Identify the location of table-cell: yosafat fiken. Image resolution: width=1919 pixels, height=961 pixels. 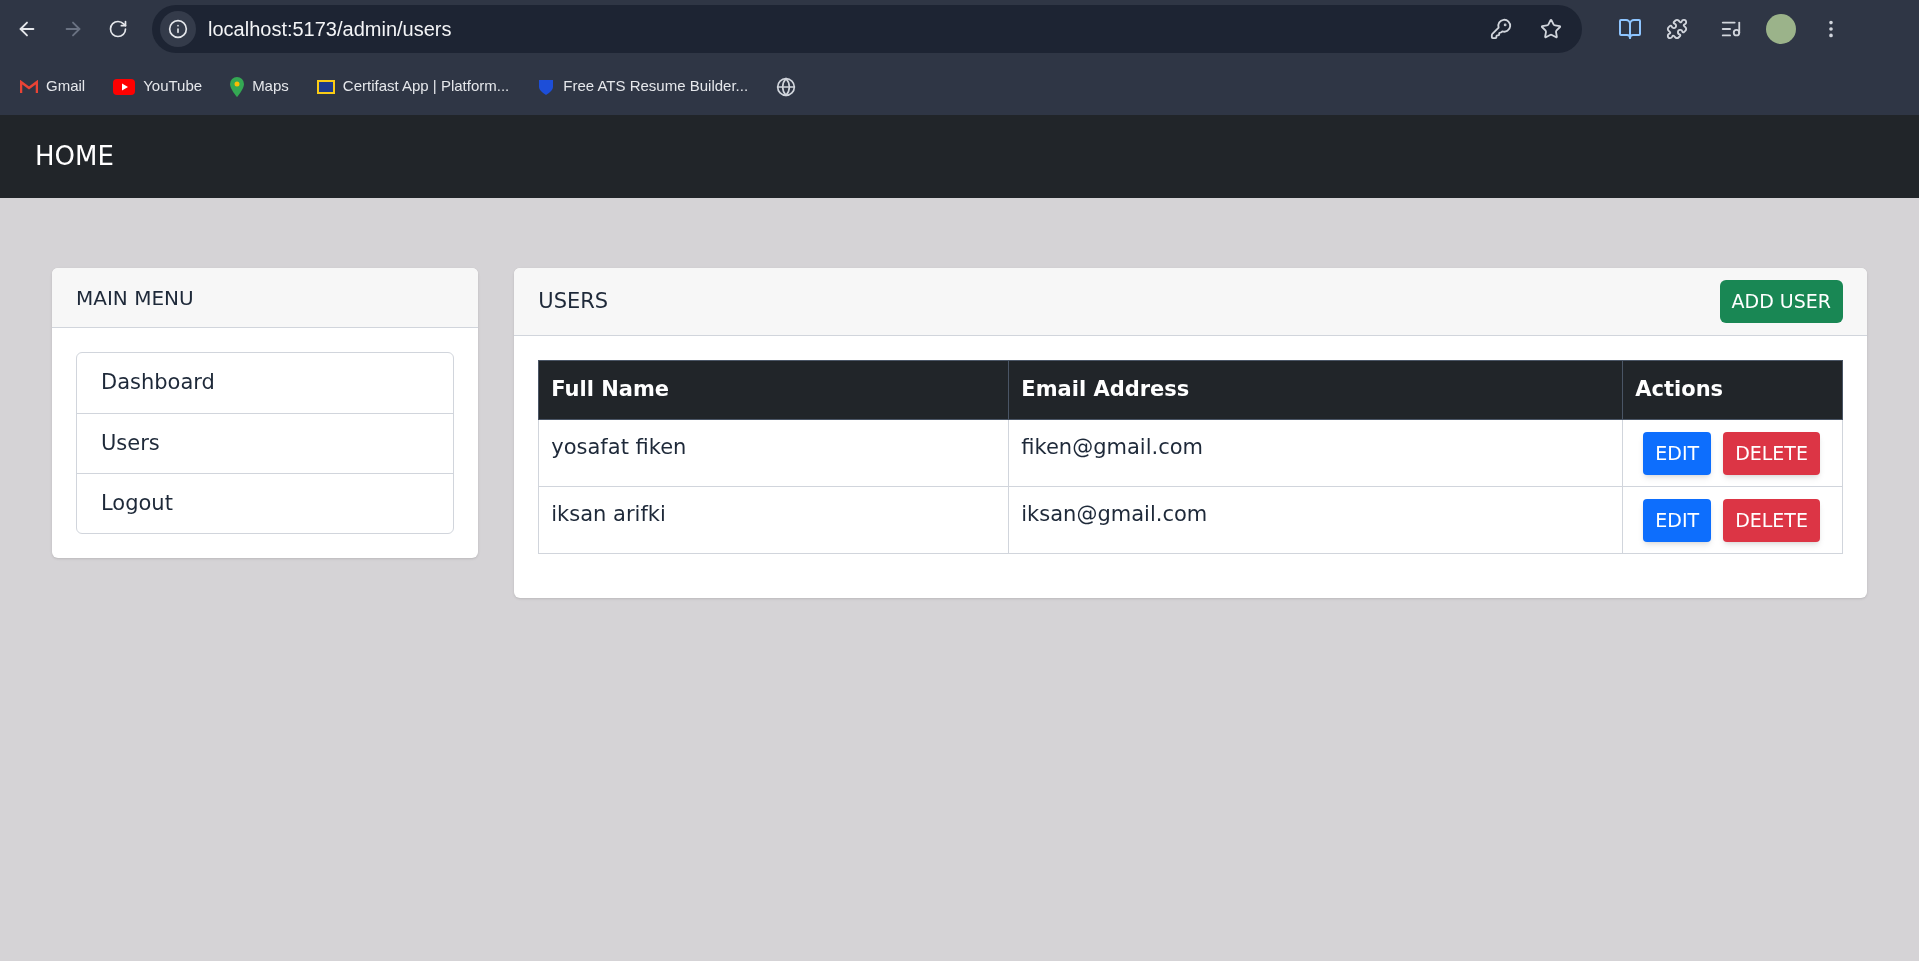
(773, 453).